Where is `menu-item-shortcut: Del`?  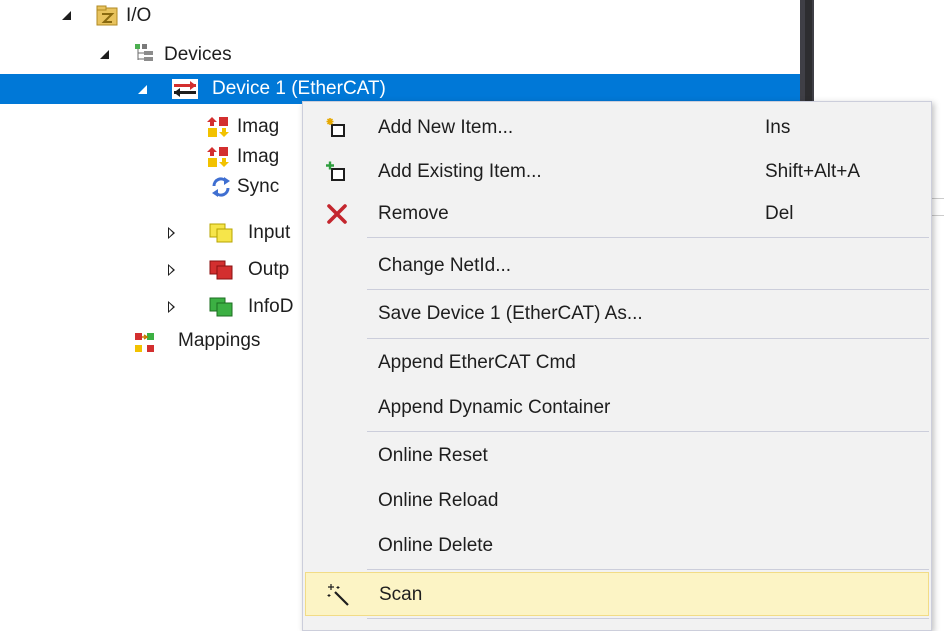 menu-item-shortcut: Del is located at coordinates (779, 213).